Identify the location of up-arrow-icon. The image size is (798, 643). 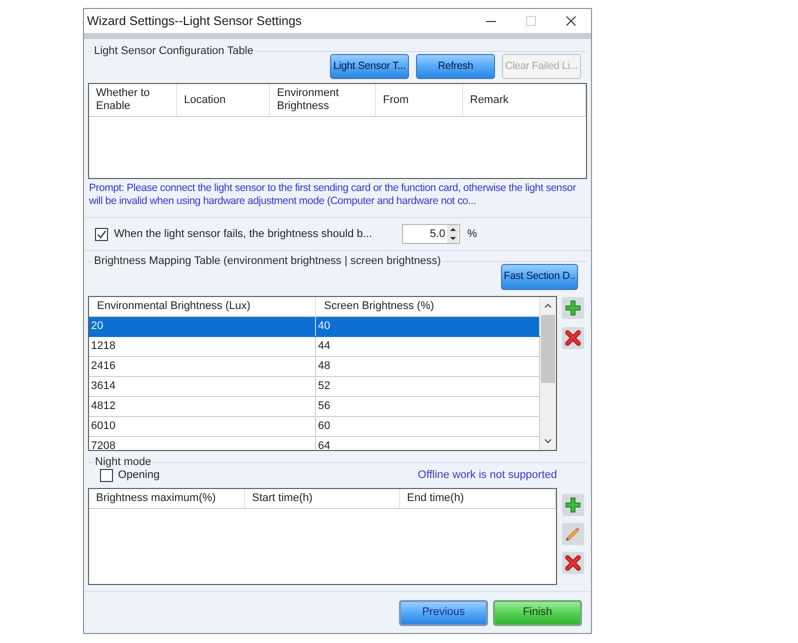
(453, 229).